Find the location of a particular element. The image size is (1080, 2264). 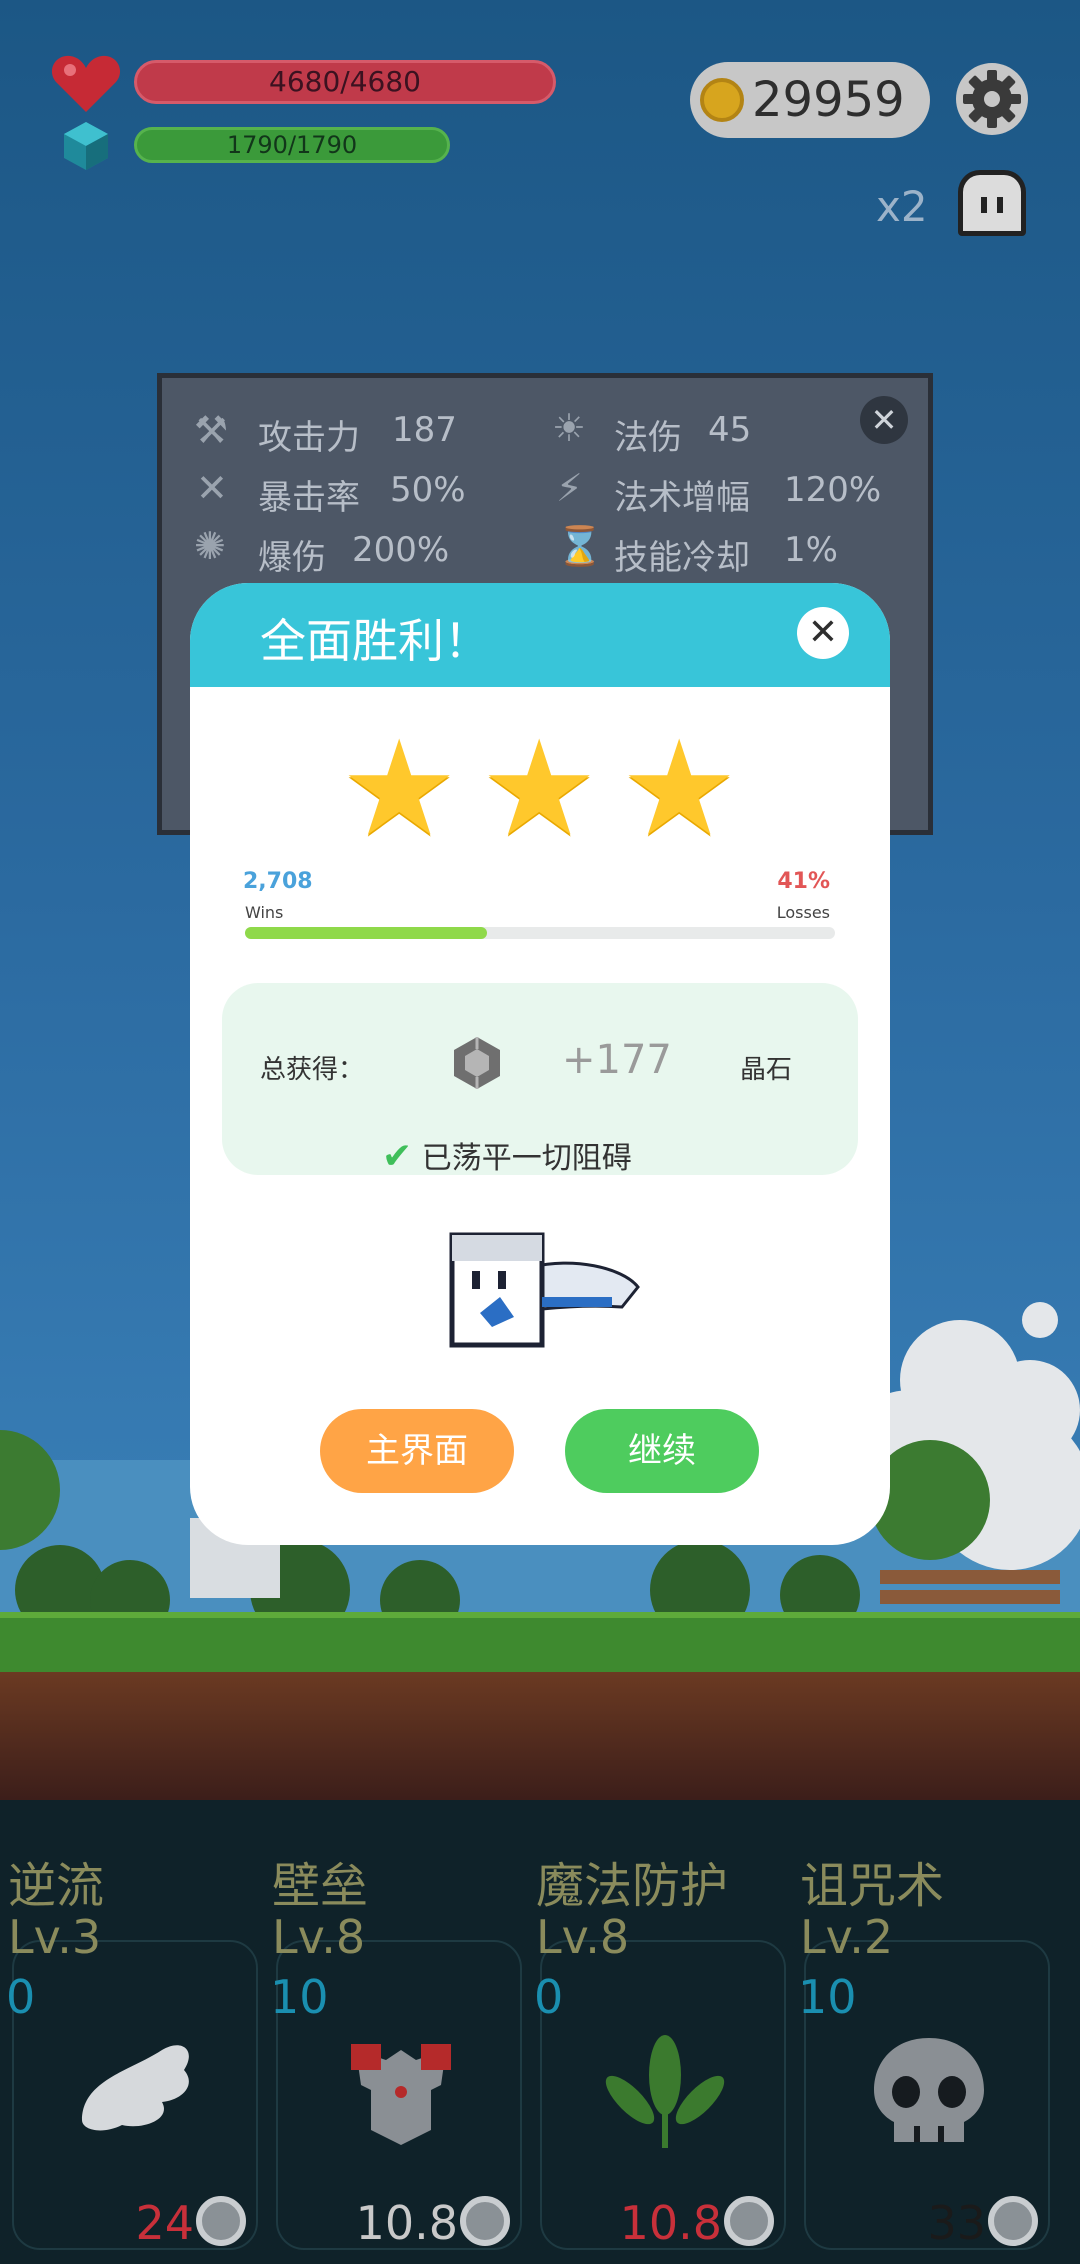

stat-label: 法伤 is located at coordinates (648, 438).